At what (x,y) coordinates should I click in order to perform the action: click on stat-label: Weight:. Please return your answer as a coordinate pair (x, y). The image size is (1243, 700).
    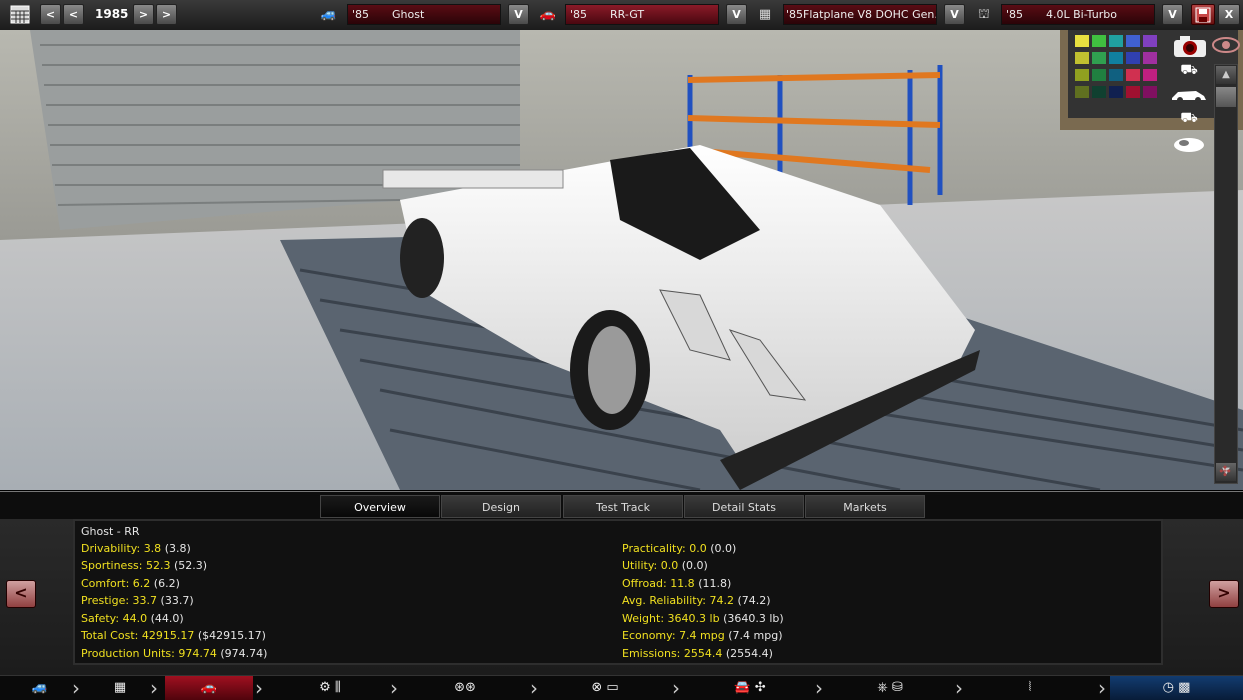
    Looking at the image, I should click on (643, 618).